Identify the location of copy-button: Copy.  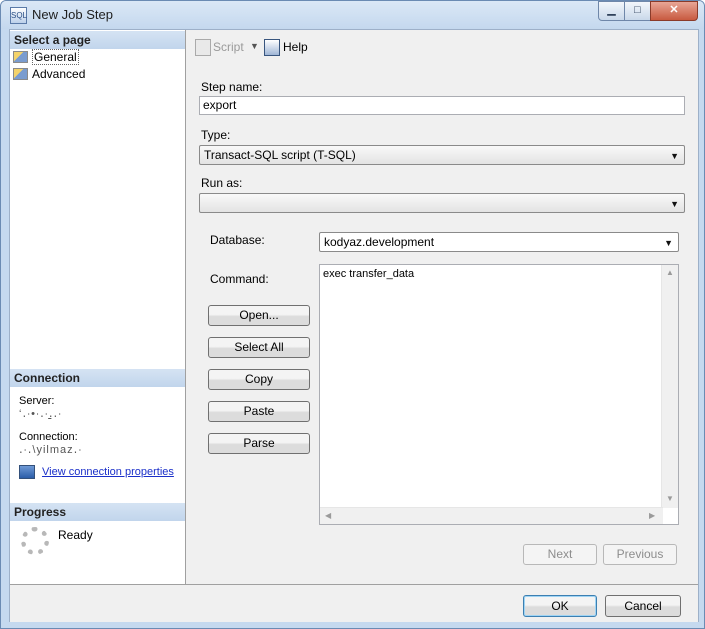
(259, 379).